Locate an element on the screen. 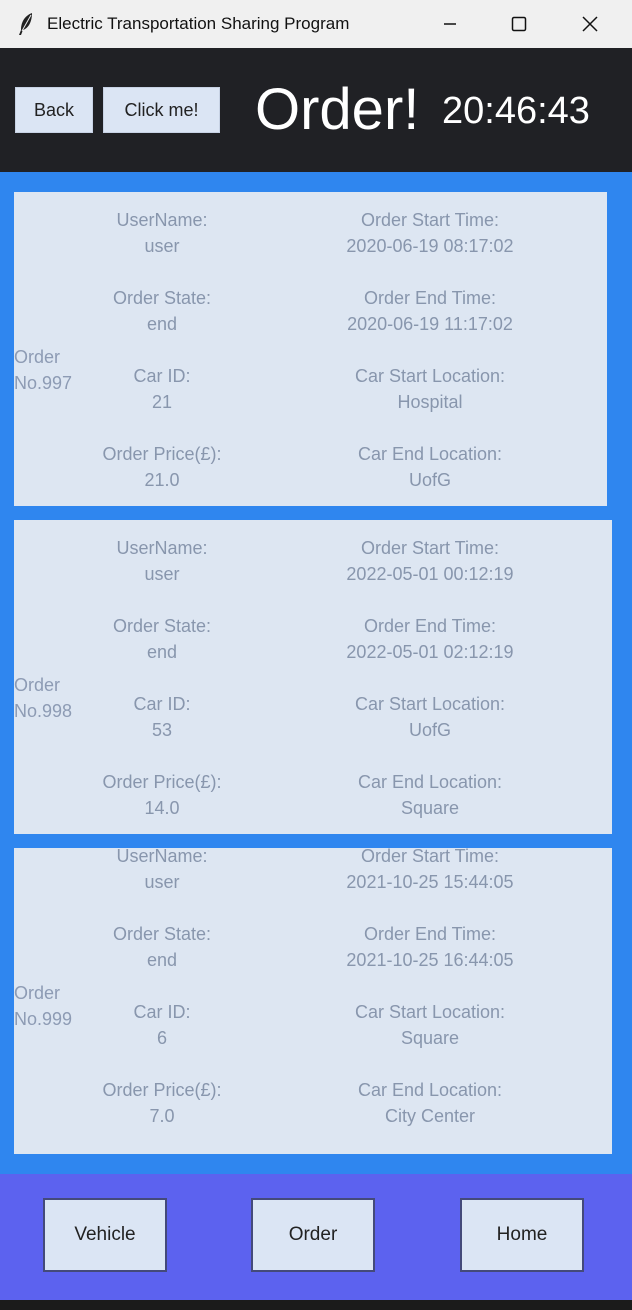  order-price-field: Order Price(£): 7.0 is located at coordinates (162, 1103).